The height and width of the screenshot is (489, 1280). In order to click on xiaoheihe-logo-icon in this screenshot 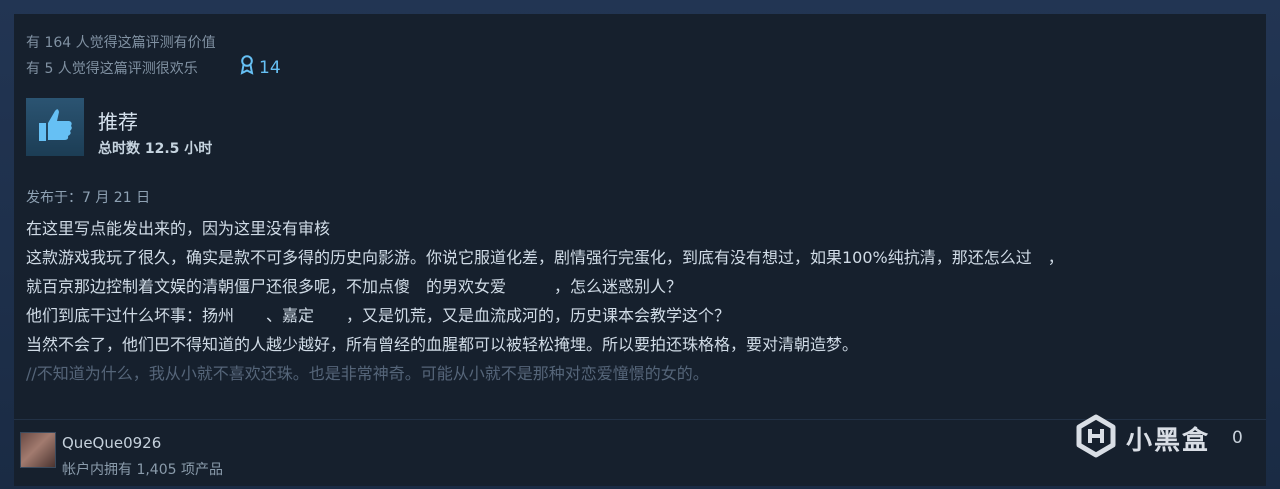, I will do `click(1096, 438)`.